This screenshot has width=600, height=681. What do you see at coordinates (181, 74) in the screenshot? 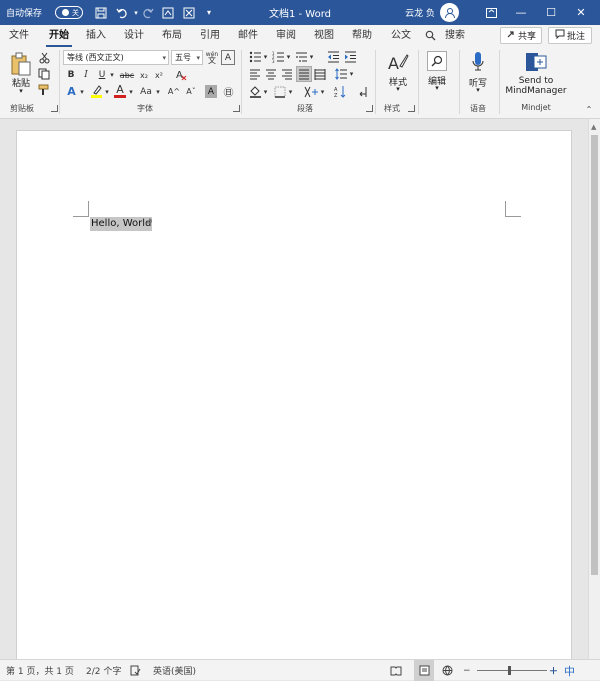
I see `clear-formatting-icon: A` at bounding box center [181, 74].